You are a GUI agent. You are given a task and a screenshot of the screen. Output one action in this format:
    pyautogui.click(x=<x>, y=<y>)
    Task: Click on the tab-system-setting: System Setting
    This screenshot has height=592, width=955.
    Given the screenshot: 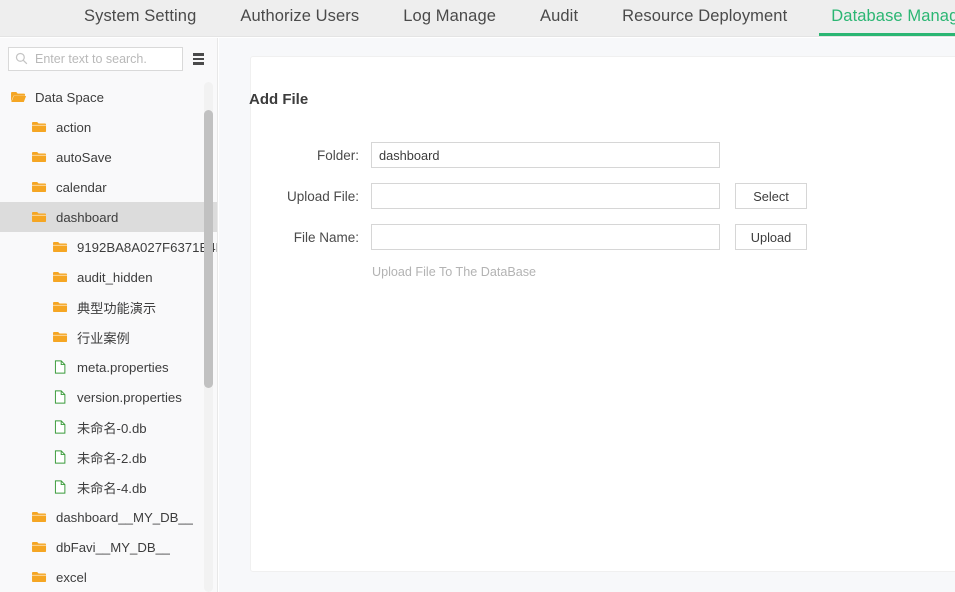 What is the action you would take?
    pyautogui.click(x=140, y=18)
    